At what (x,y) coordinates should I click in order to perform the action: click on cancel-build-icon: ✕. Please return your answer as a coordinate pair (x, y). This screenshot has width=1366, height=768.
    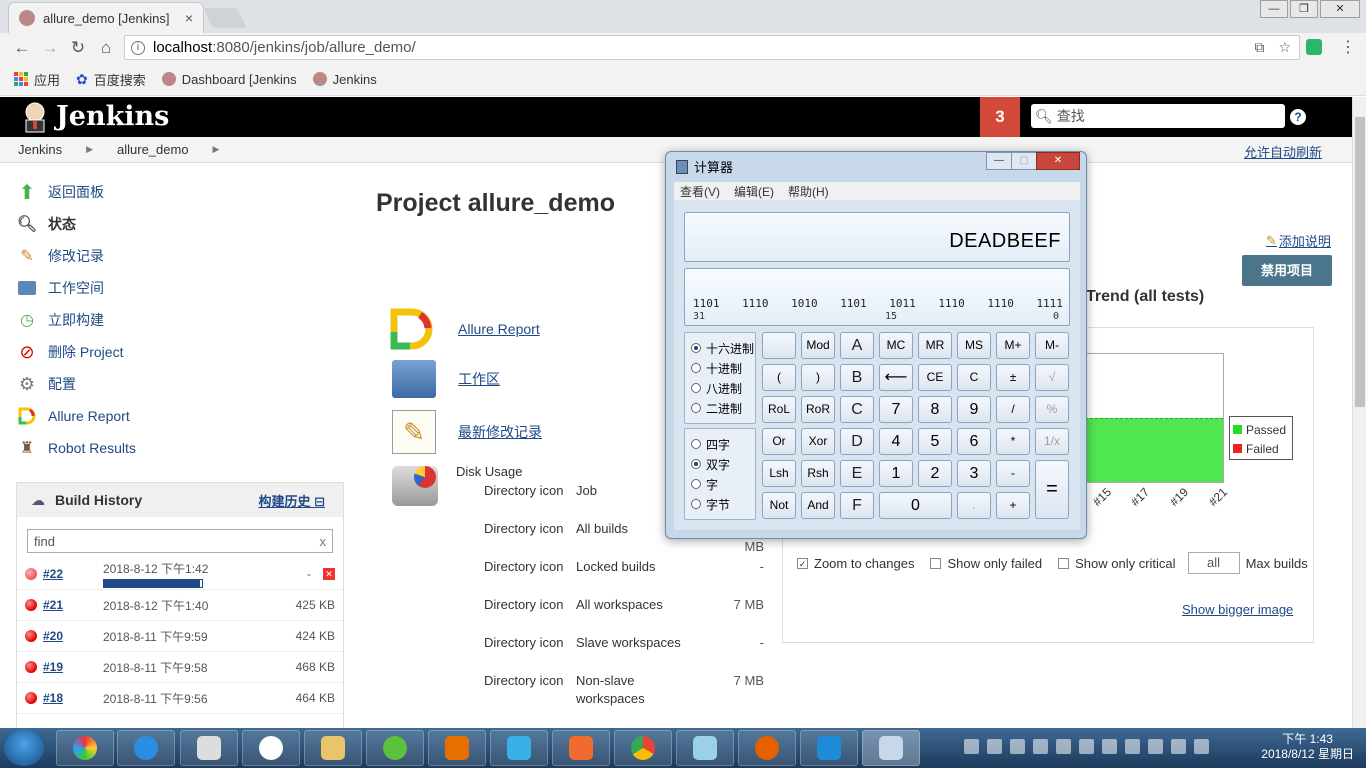
    Looking at the image, I should click on (329, 574).